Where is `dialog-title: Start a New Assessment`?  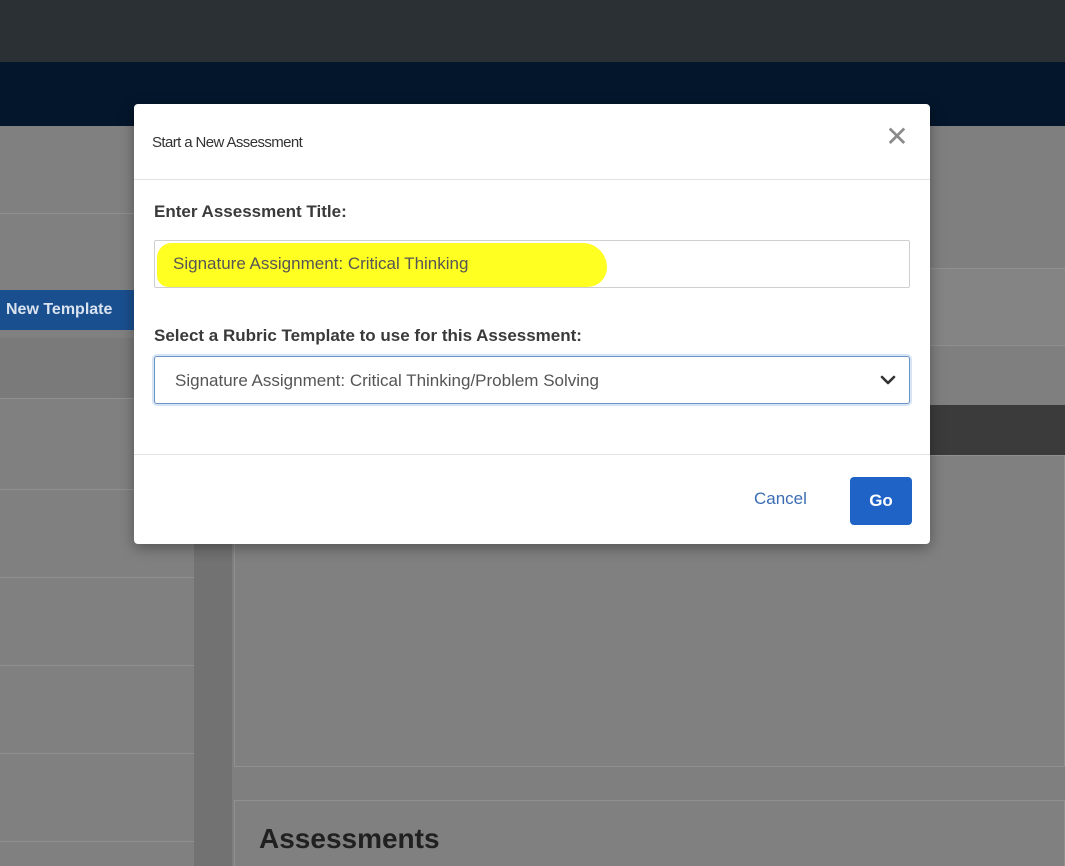
dialog-title: Start a New Assessment is located at coordinates (227, 142).